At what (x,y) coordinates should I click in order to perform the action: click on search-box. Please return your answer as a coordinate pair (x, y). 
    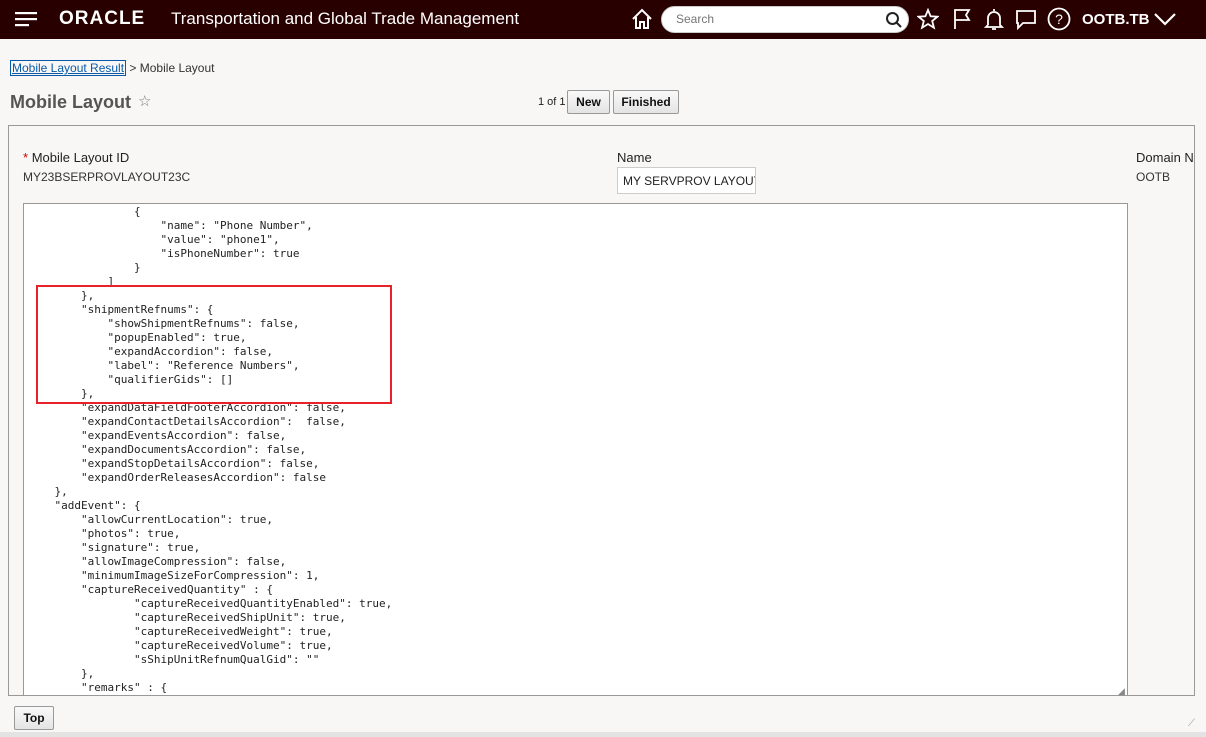
    Looking at the image, I should click on (785, 19).